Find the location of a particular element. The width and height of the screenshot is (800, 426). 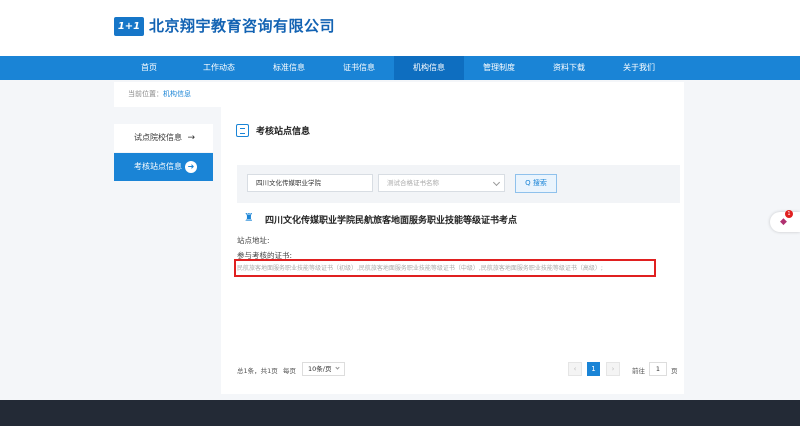

site-title: 北京翔宇教育咨询有限公司 is located at coordinates (242, 25).